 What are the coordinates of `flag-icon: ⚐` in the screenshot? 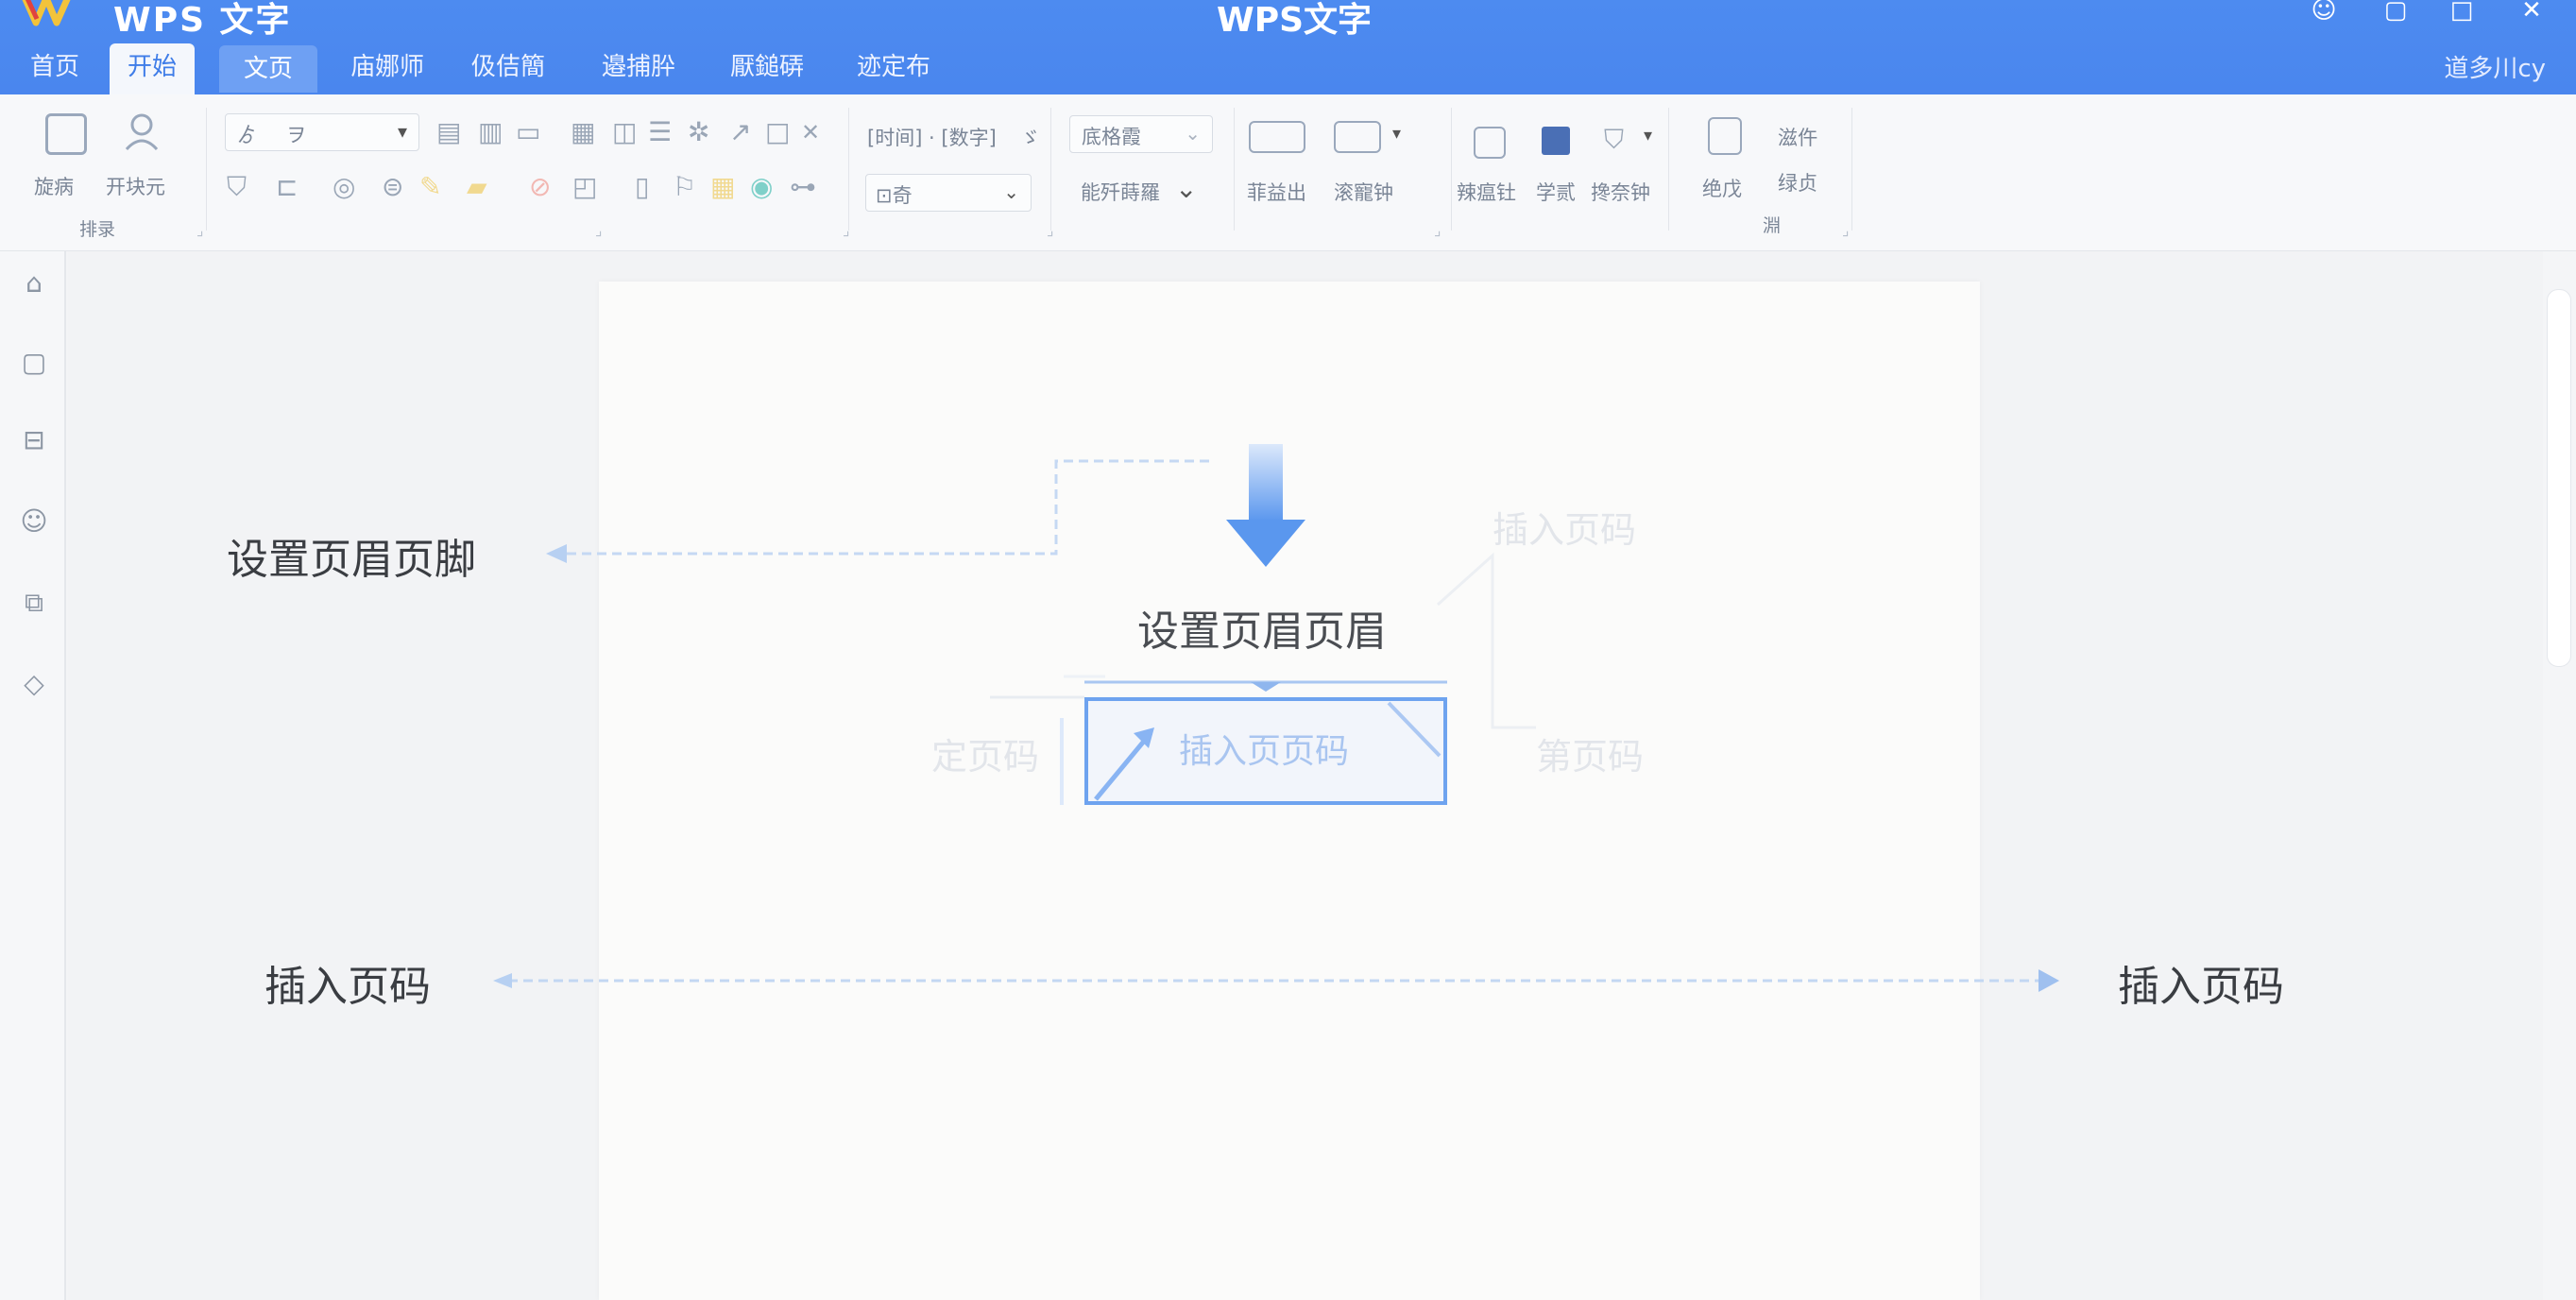 It's located at (684, 187).